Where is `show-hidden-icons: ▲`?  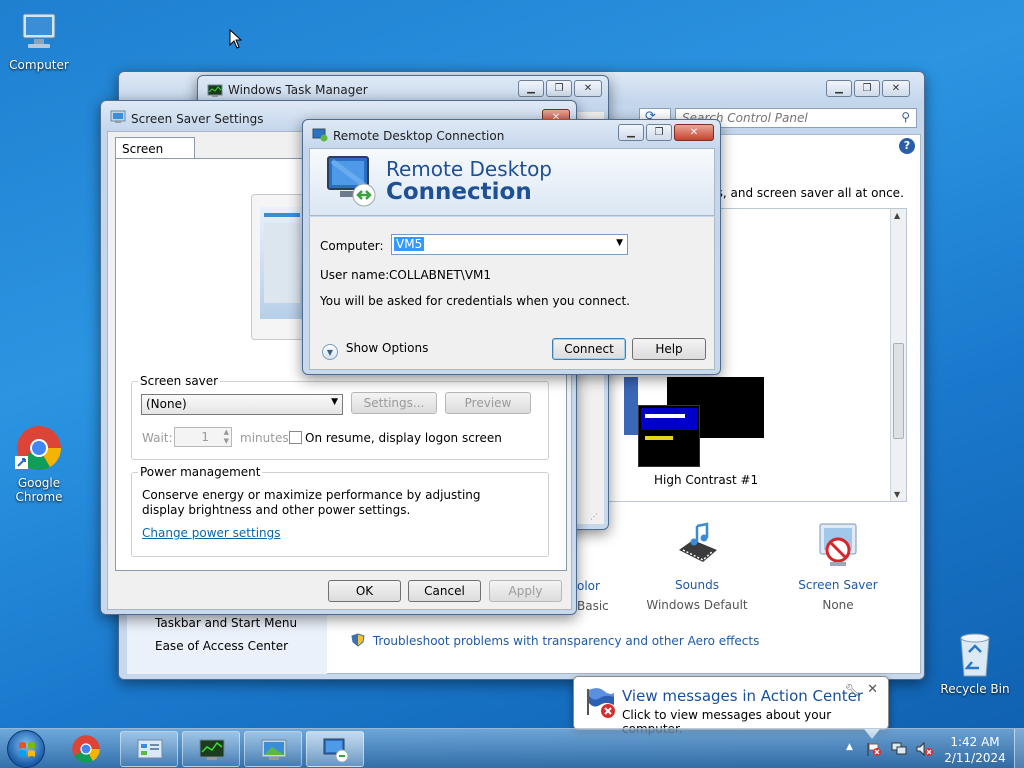 show-hidden-icons: ▲ is located at coordinates (849, 747).